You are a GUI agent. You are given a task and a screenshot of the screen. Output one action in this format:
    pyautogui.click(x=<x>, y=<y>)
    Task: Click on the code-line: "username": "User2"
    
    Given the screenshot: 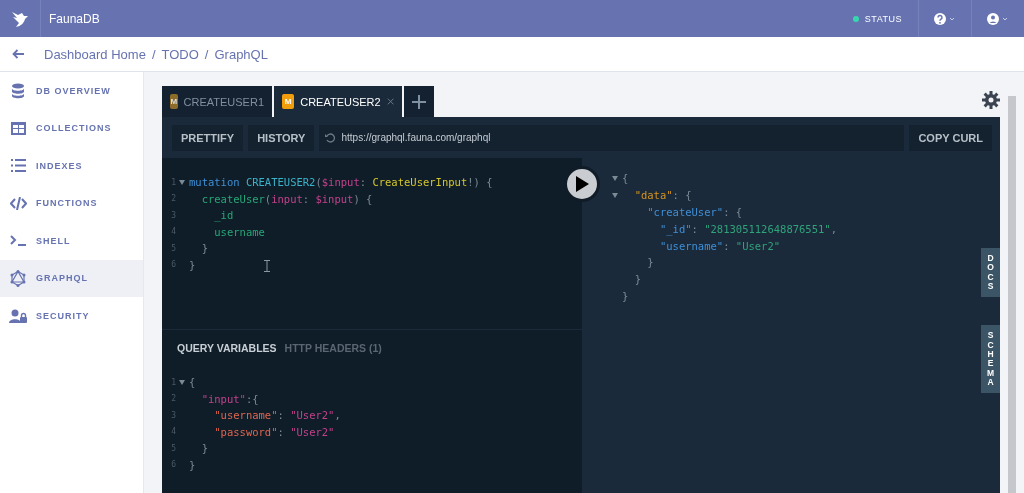 What is the action you would take?
    pyautogui.click(x=719, y=245)
    